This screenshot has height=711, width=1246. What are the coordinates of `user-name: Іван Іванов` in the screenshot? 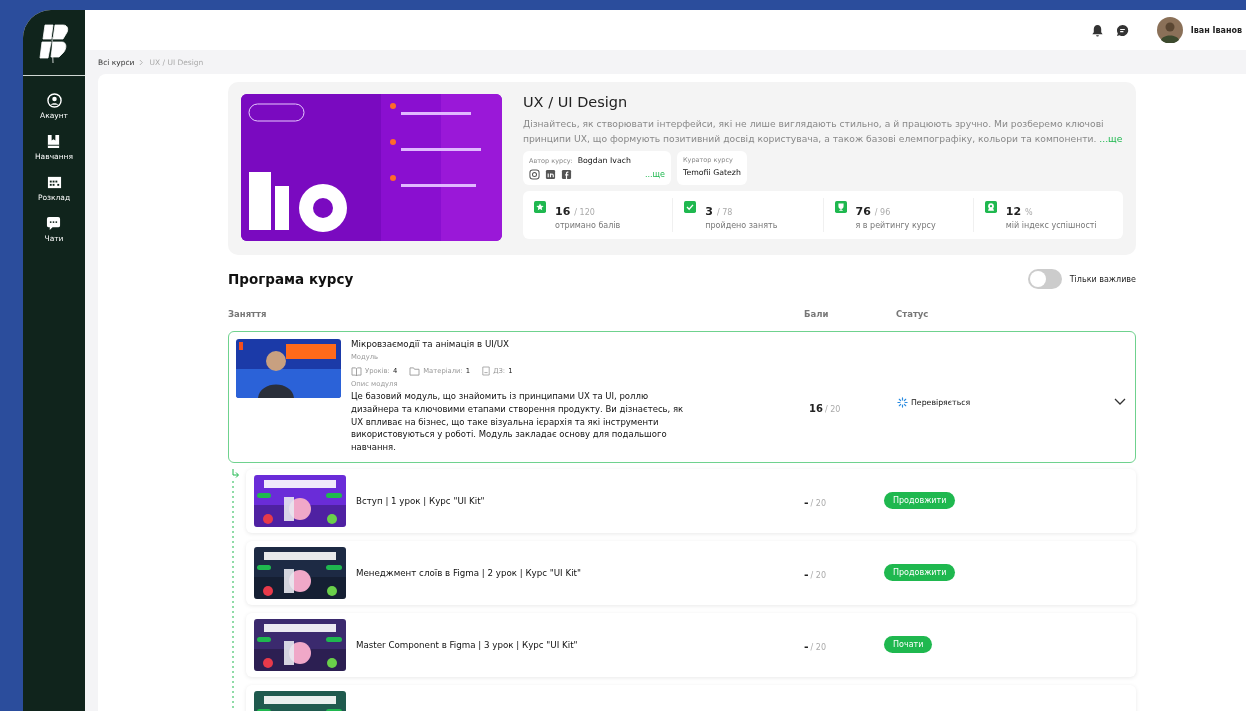 It's located at (1216, 30).